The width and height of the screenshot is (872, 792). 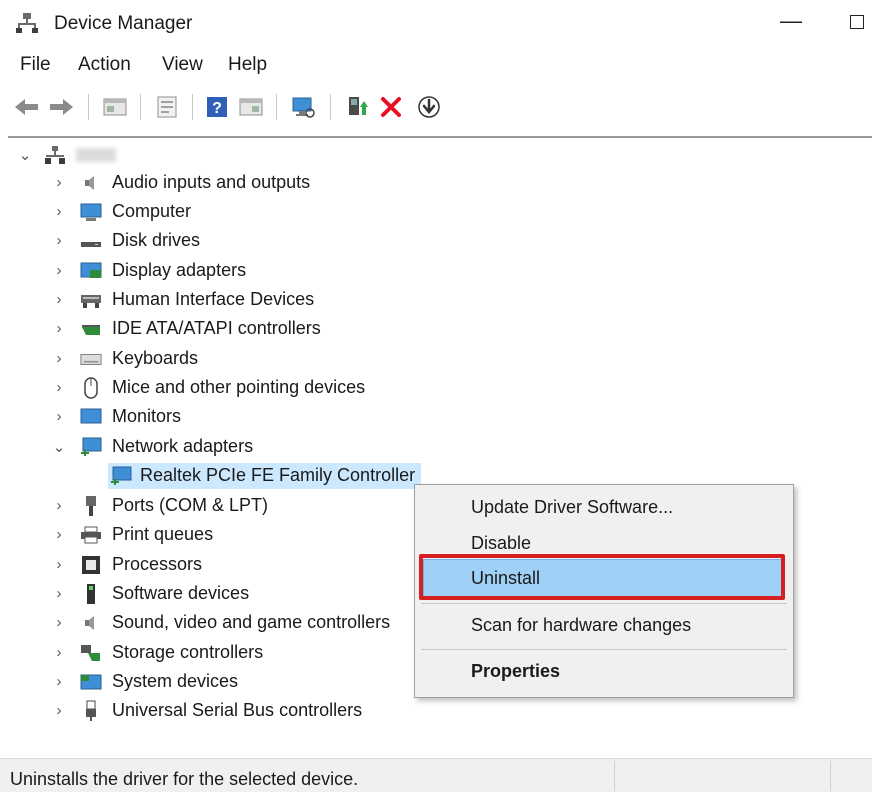 I want to click on back-arrow-icon, so click(x=27, y=107).